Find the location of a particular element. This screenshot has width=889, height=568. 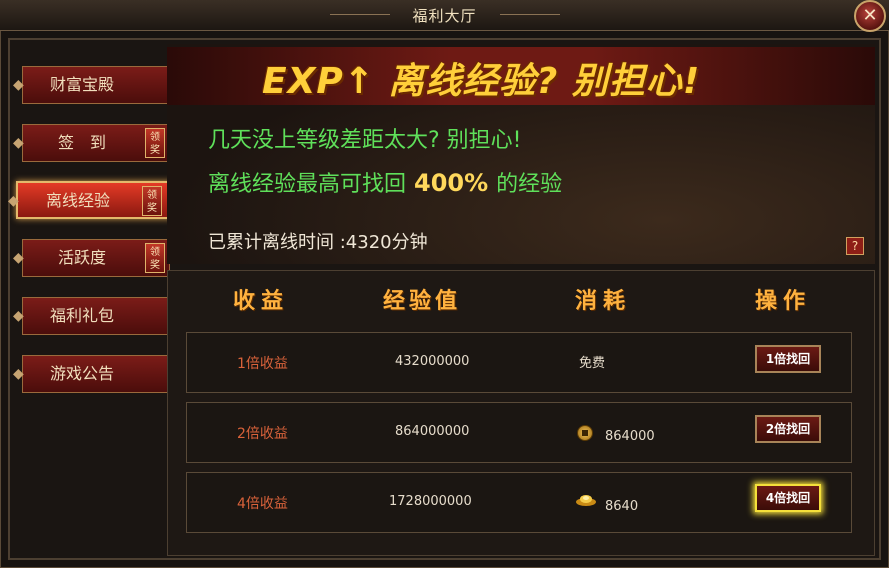

sidebar-item-wealth-palace: ◆ 财富宝殿 is located at coordinates (91, 85).